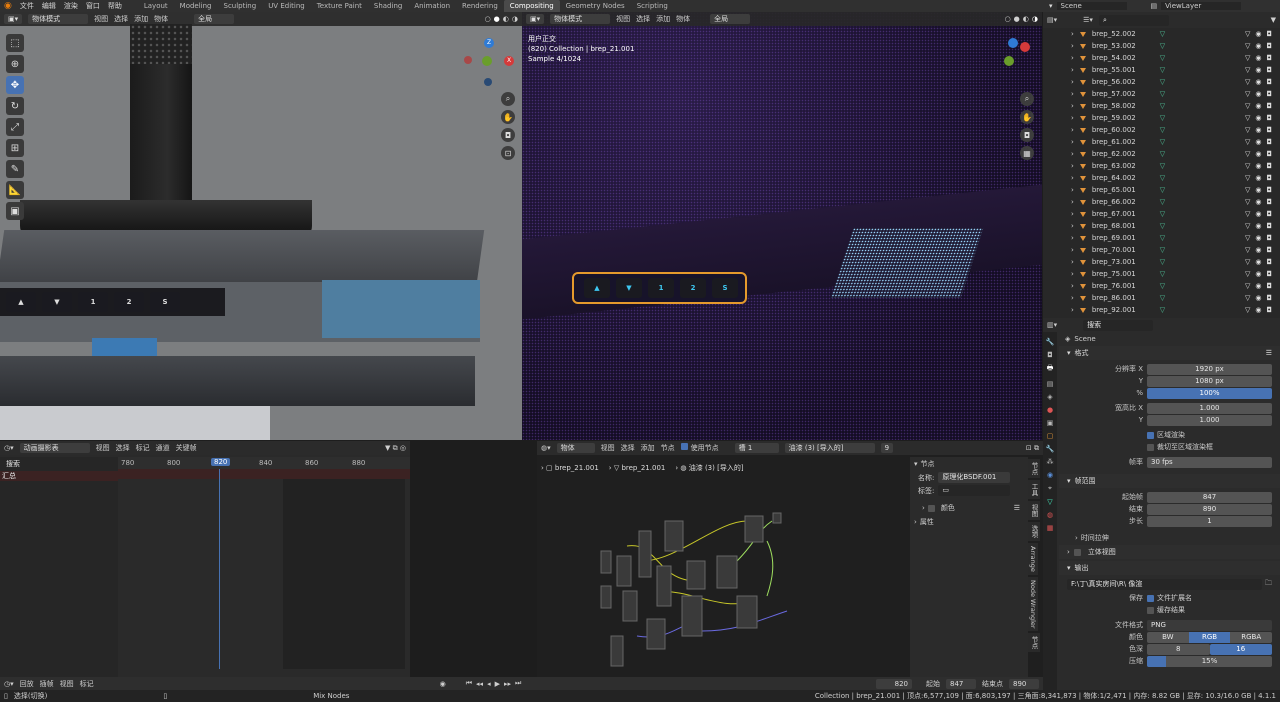 This screenshot has width=1280, height=702. Describe the element at coordinates (1251, 637) in the screenshot. I see `color-rgba: RGBA` at that location.